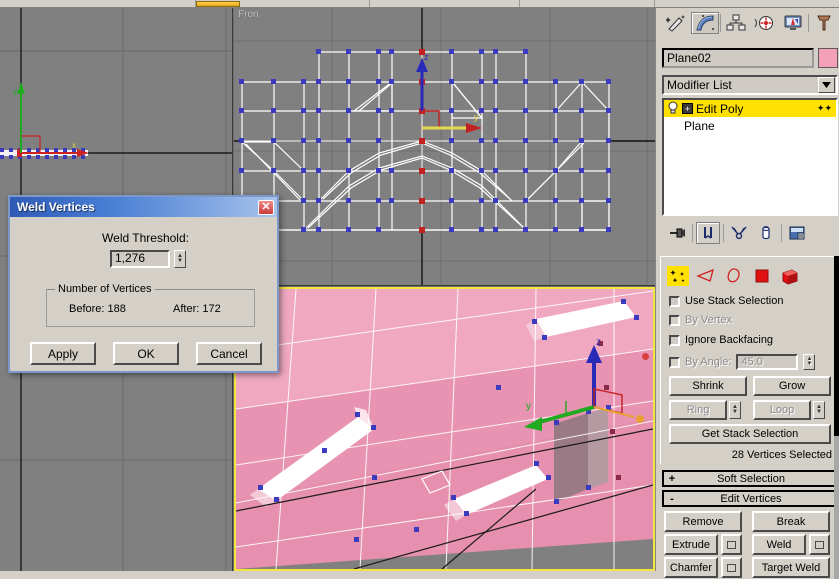 Image resolution: width=839 pixels, height=579 pixels. I want to click on edge-subobject, so click(706, 276).